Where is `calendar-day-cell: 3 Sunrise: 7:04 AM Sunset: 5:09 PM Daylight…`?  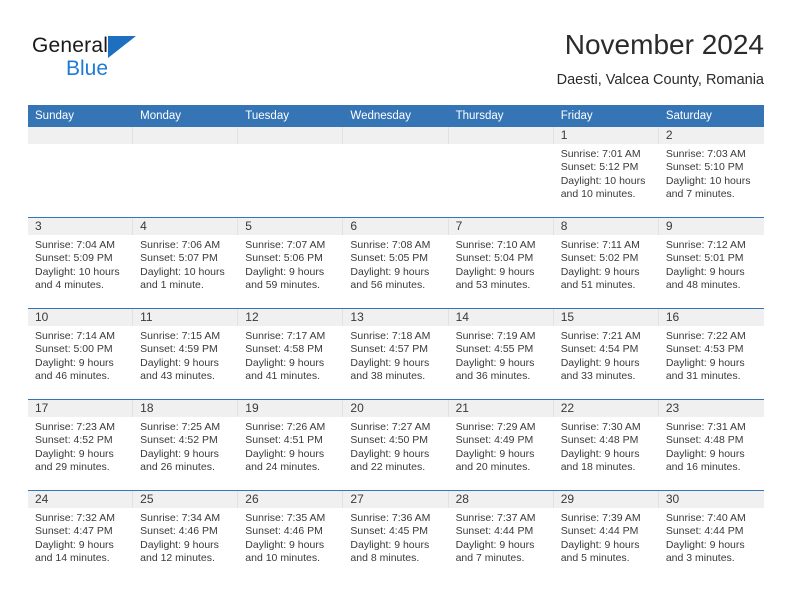 calendar-day-cell: 3 Sunrise: 7:04 AM Sunset: 5:09 PM Daylight… is located at coordinates (81, 263).